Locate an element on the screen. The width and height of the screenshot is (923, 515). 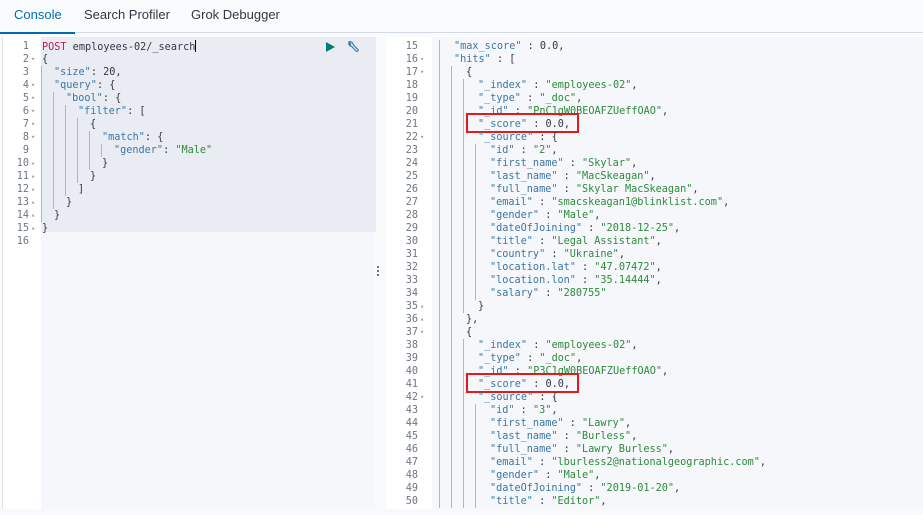
code-text: } is located at coordinates (93, 176).